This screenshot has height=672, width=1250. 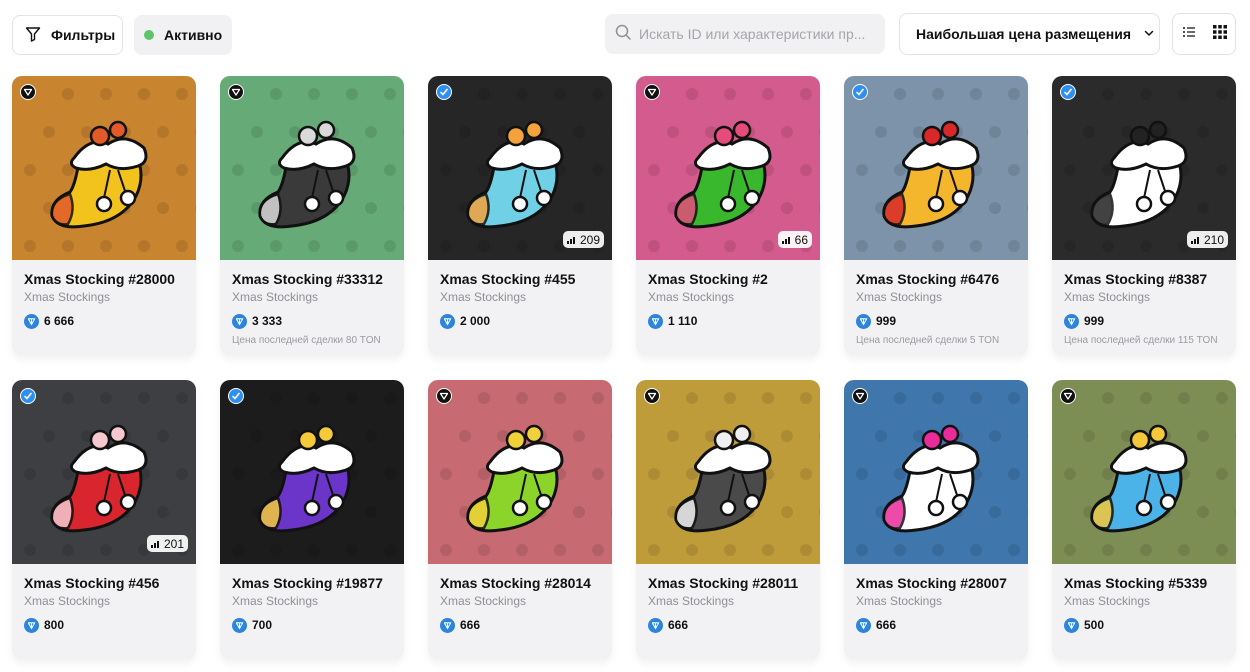 What do you see at coordinates (1189, 34) in the screenshot?
I see `list-view-button` at bounding box center [1189, 34].